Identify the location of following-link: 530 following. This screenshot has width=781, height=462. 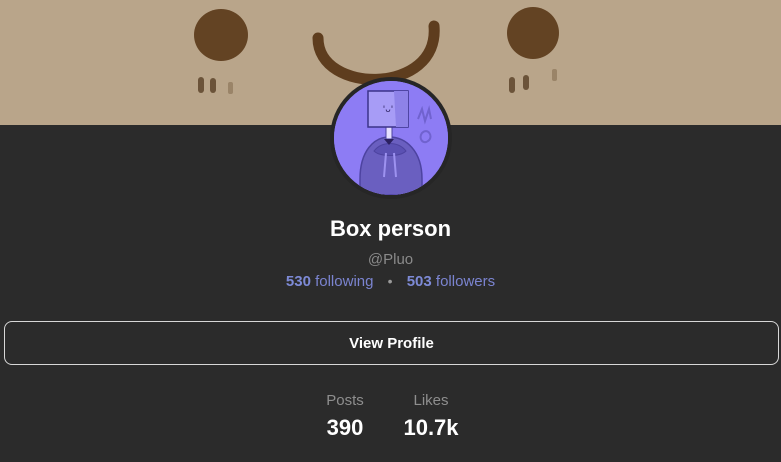
(332, 281).